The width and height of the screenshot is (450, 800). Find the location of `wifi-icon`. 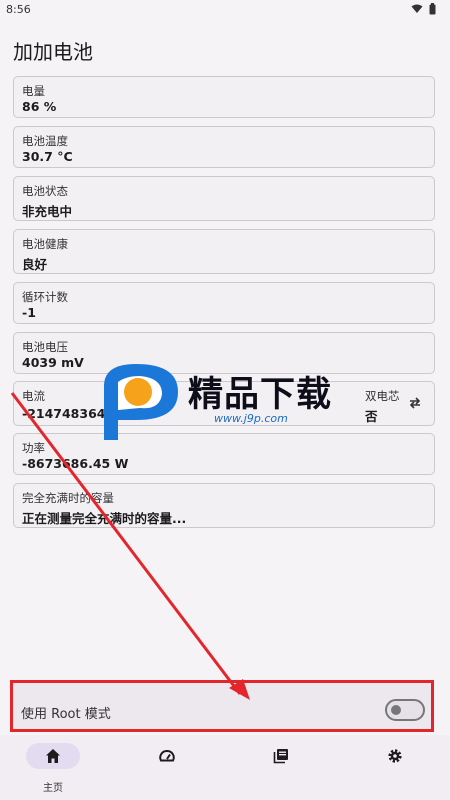

wifi-icon is located at coordinates (417, 8).